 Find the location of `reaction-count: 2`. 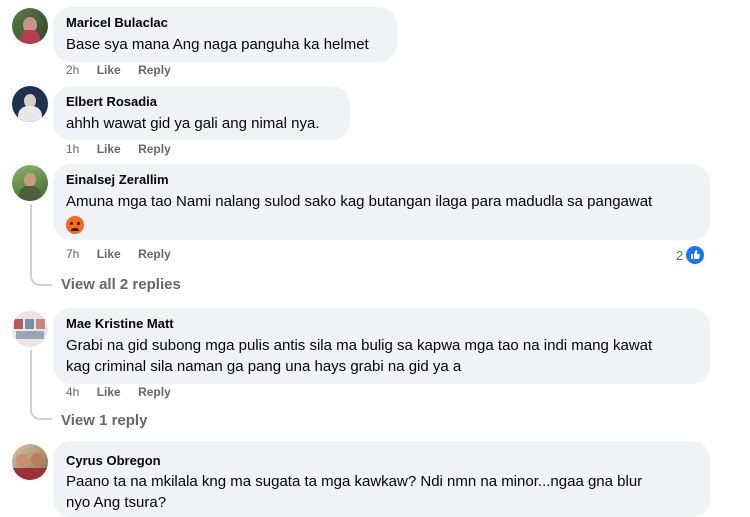

reaction-count: 2 is located at coordinates (680, 255).